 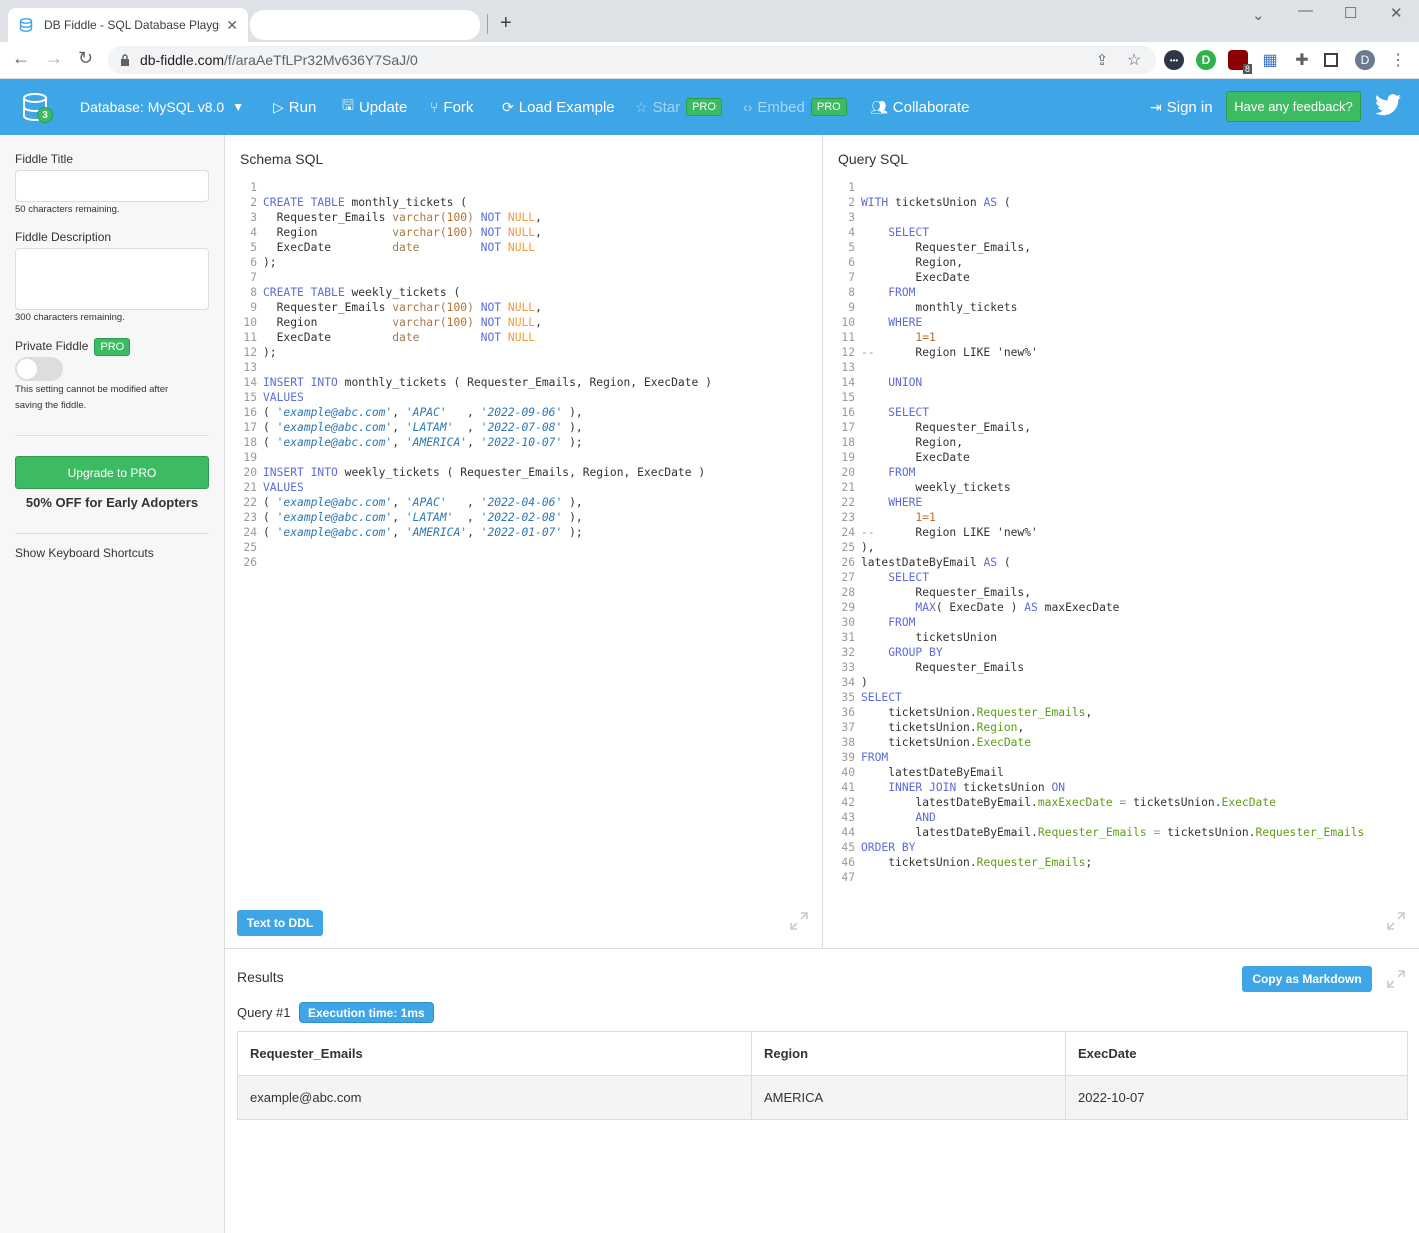 I want to click on code-line: 8 CREATE TABLE weekly_tickets (, so click(x=473, y=292).